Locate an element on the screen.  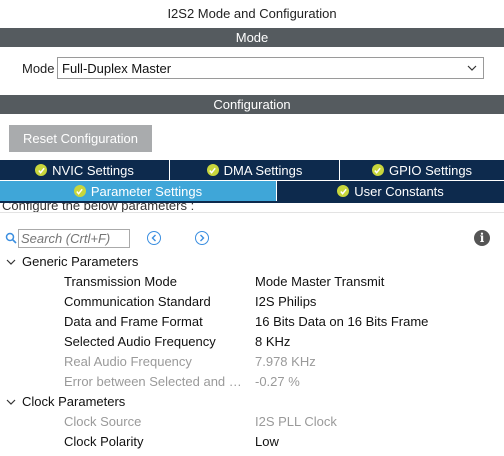
group-title: Generic Parameters is located at coordinates (80, 261).